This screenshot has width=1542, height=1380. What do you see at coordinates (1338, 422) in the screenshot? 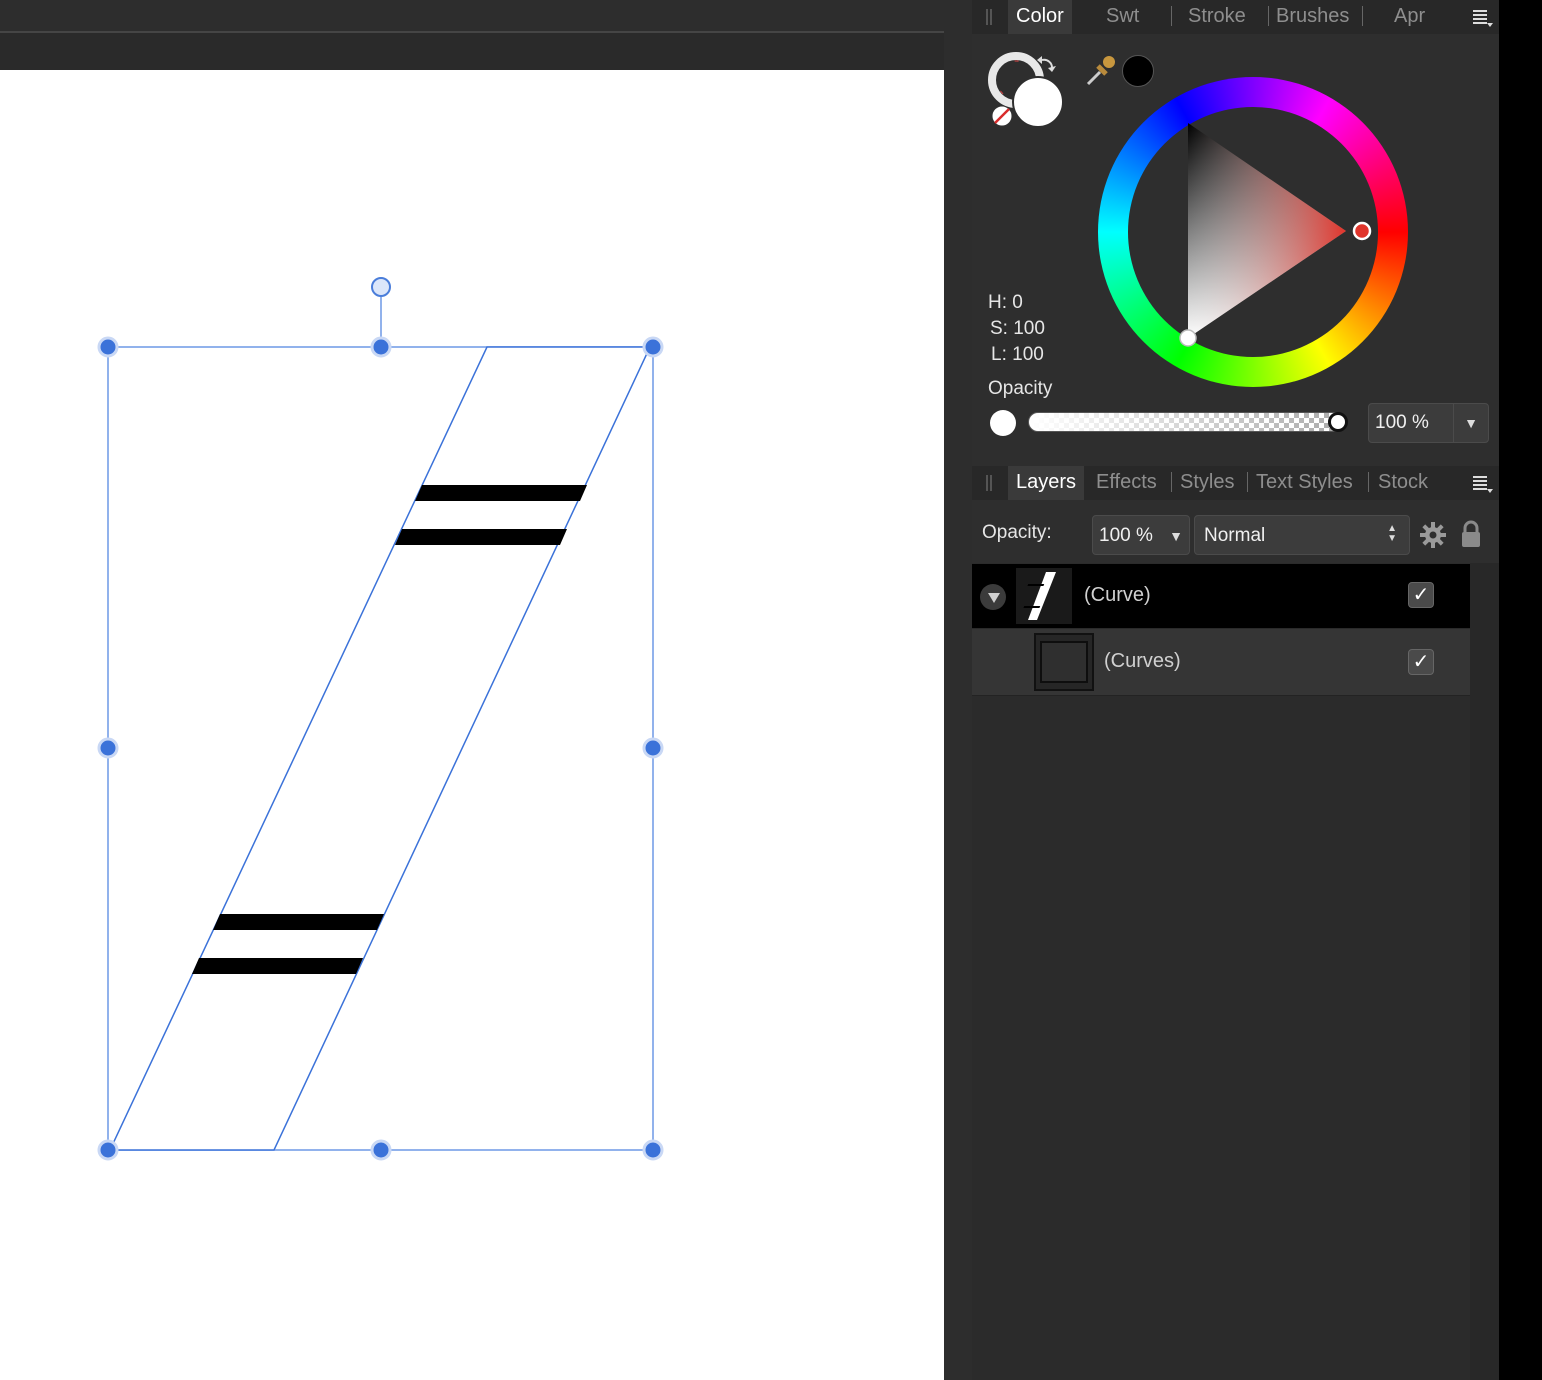
I see `opacity-slider-knob` at bounding box center [1338, 422].